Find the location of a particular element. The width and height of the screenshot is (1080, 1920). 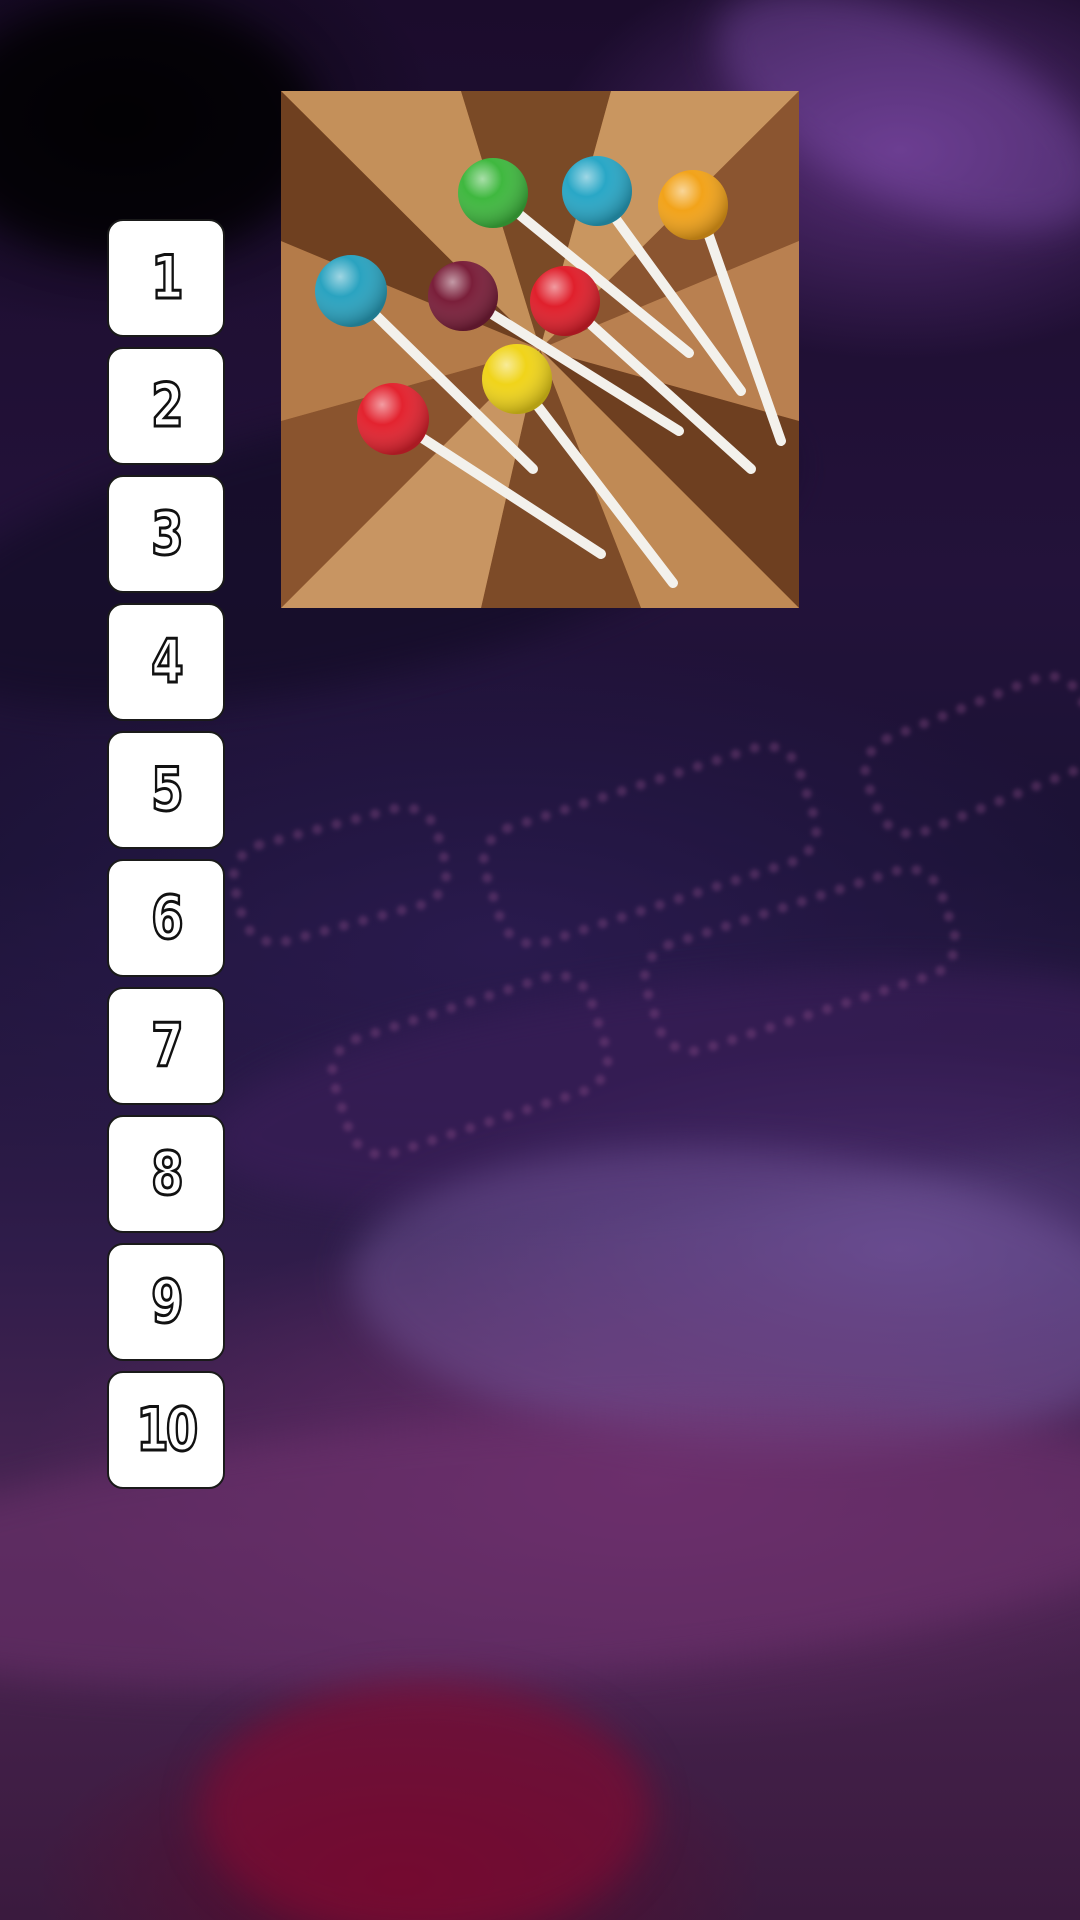

number-label: 1 is located at coordinates (167, 278).